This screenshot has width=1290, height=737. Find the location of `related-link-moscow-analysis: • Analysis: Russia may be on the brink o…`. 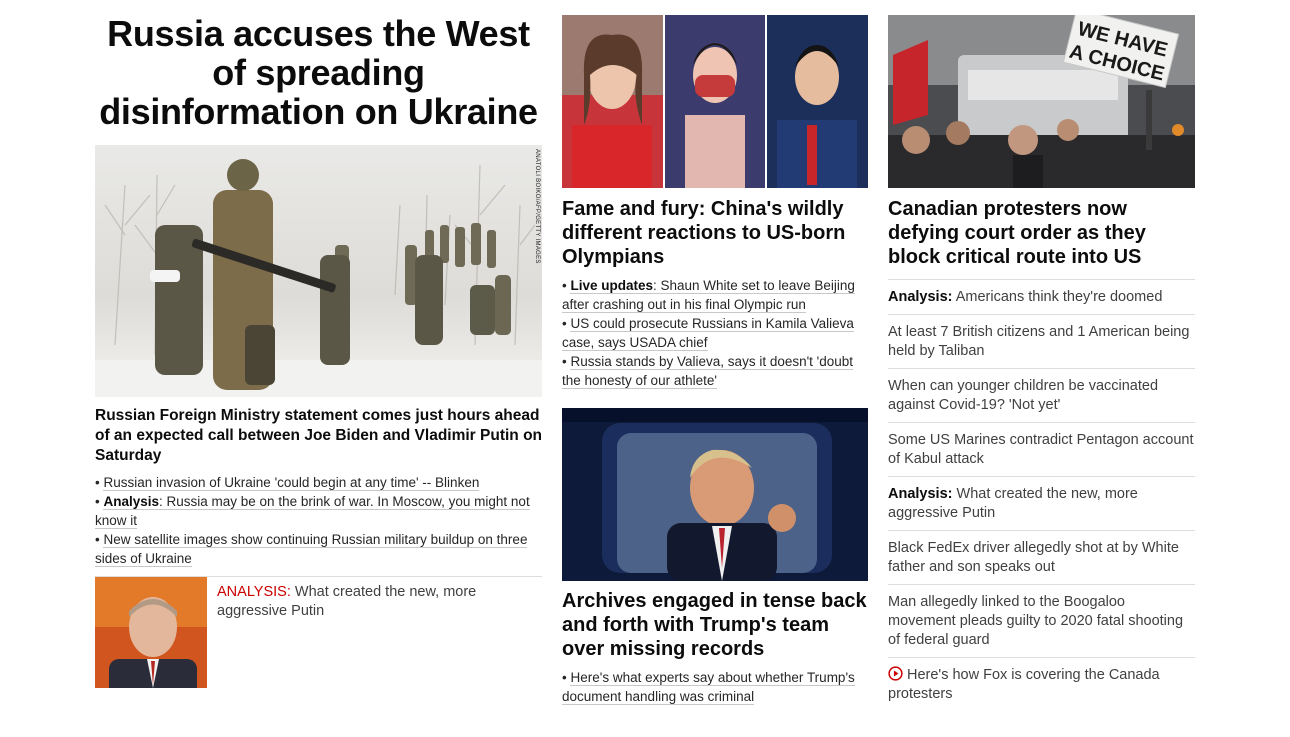

related-link-moscow-analysis: • Analysis: Russia may be on the brink o… is located at coordinates (318, 511).